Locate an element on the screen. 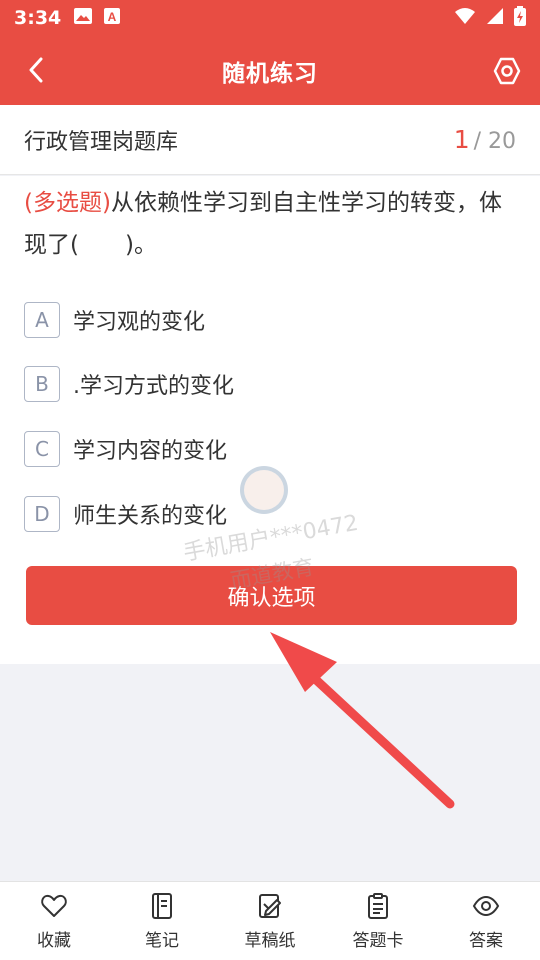 This screenshot has width=540, height=960. confirm-button: 确认选项 is located at coordinates (271, 595).